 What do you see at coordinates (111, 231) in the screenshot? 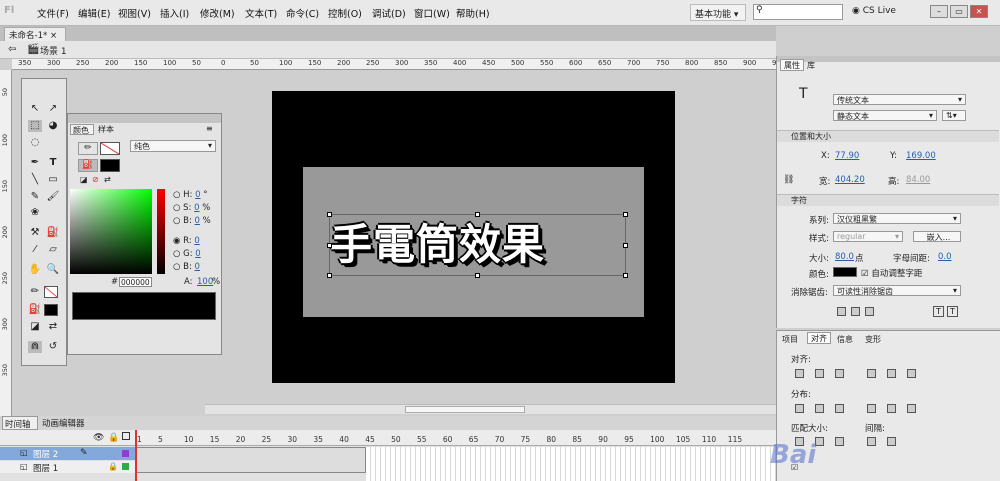
I see `color-spectrum` at bounding box center [111, 231].